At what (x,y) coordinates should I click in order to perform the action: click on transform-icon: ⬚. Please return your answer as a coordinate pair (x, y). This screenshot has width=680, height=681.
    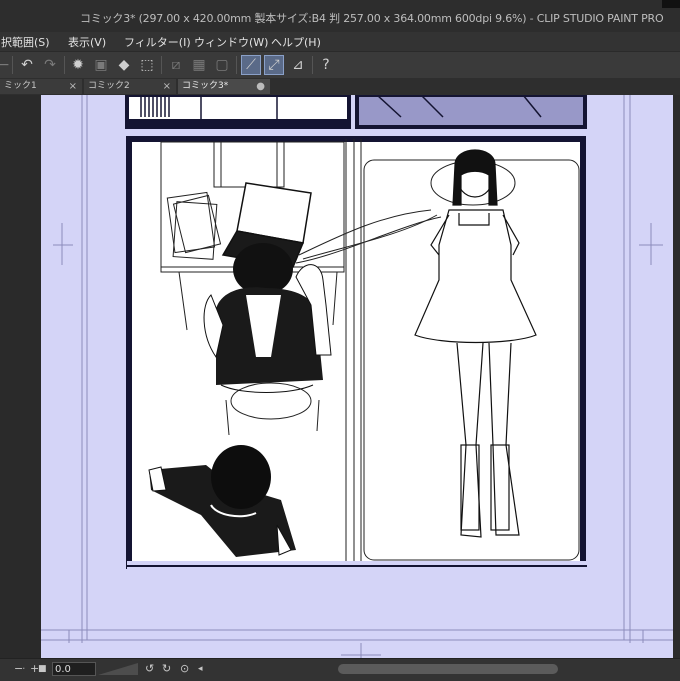
    Looking at the image, I should click on (147, 65).